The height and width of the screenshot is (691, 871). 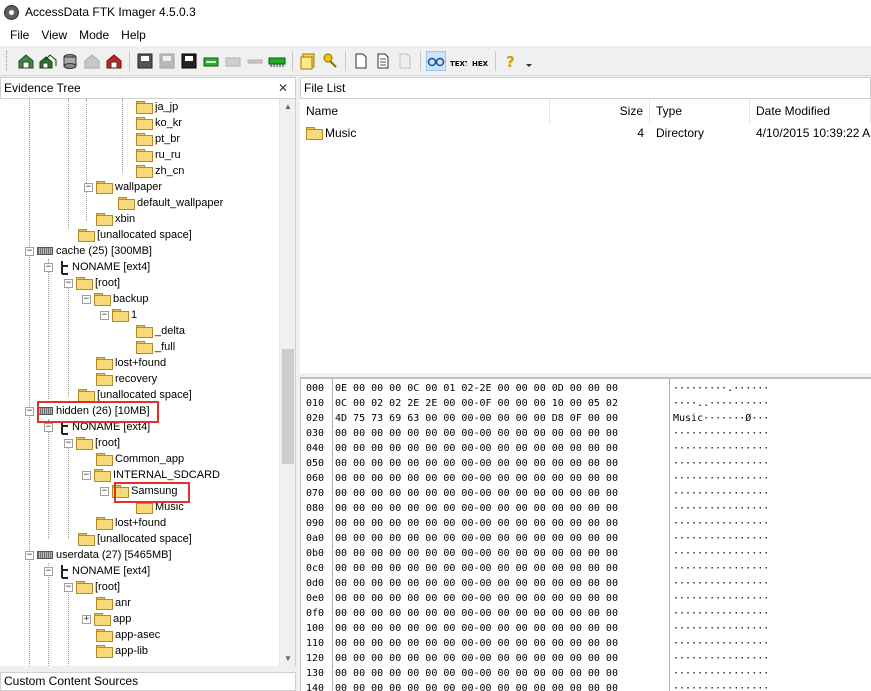 What do you see at coordinates (160, 171) in the screenshot?
I see `tree-node: zh_cn` at bounding box center [160, 171].